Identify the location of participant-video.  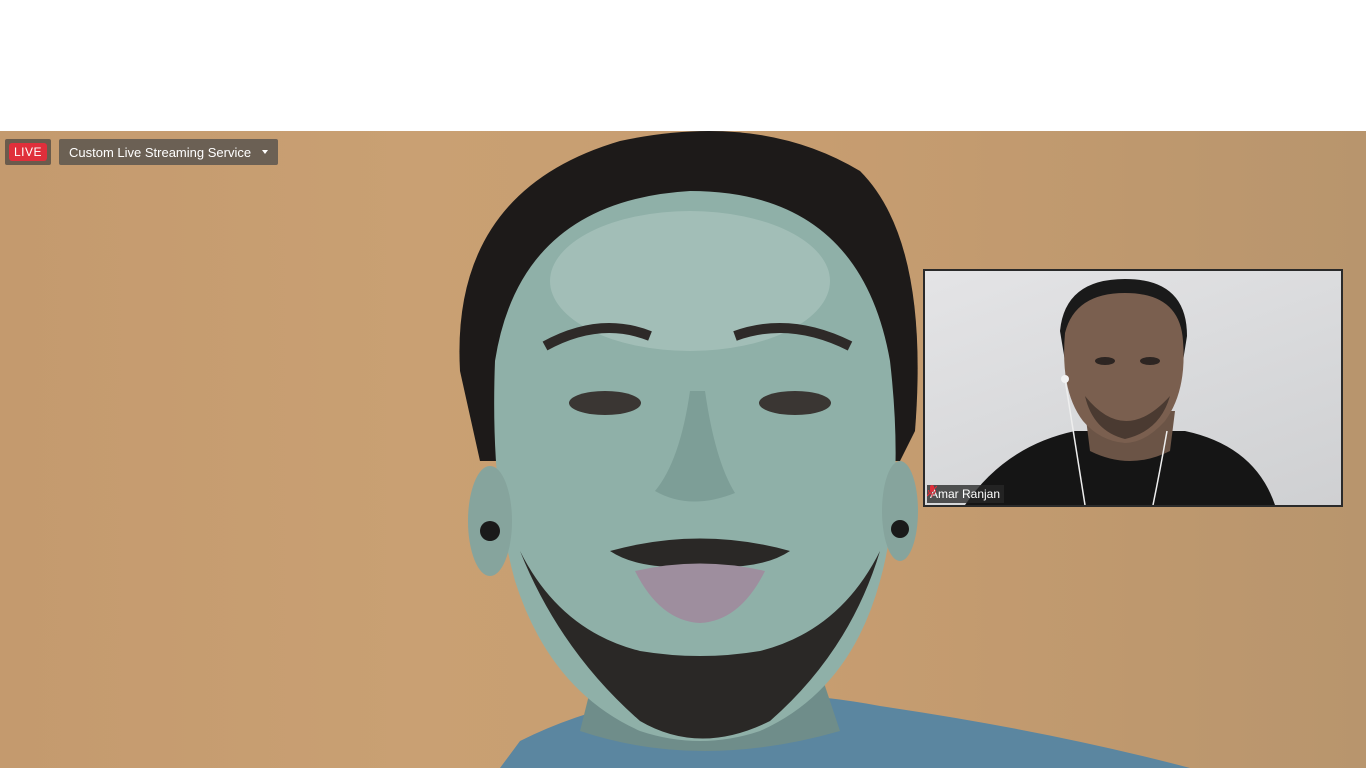
(1120, 392).